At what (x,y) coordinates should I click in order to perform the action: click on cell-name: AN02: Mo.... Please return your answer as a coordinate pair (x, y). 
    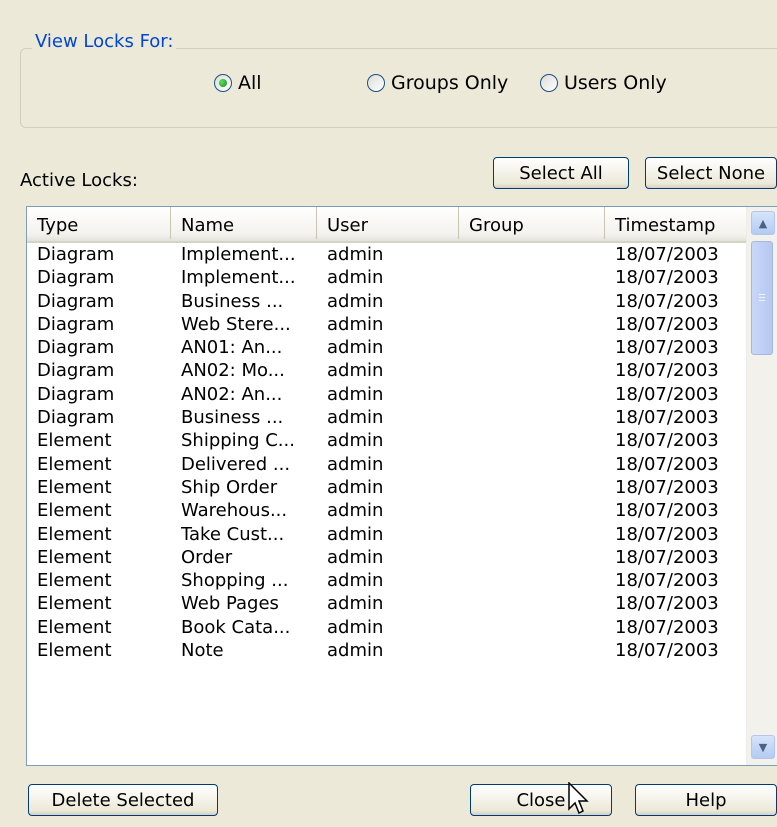
    Looking at the image, I should click on (233, 371).